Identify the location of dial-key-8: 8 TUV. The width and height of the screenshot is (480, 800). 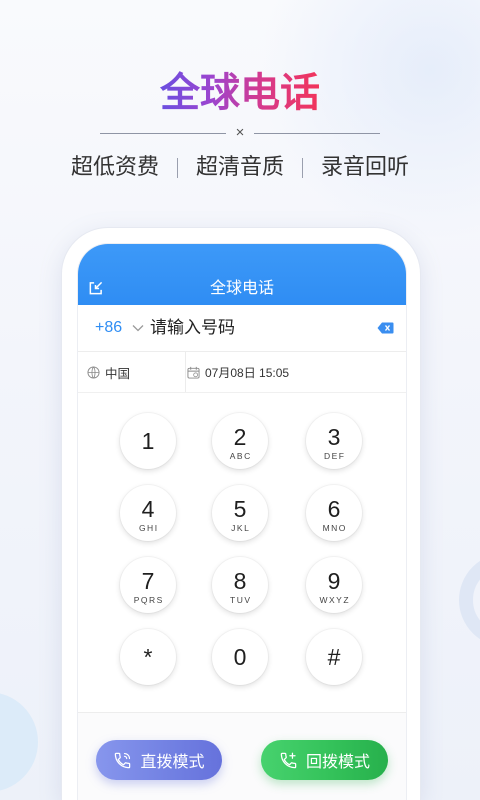
(240, 585).